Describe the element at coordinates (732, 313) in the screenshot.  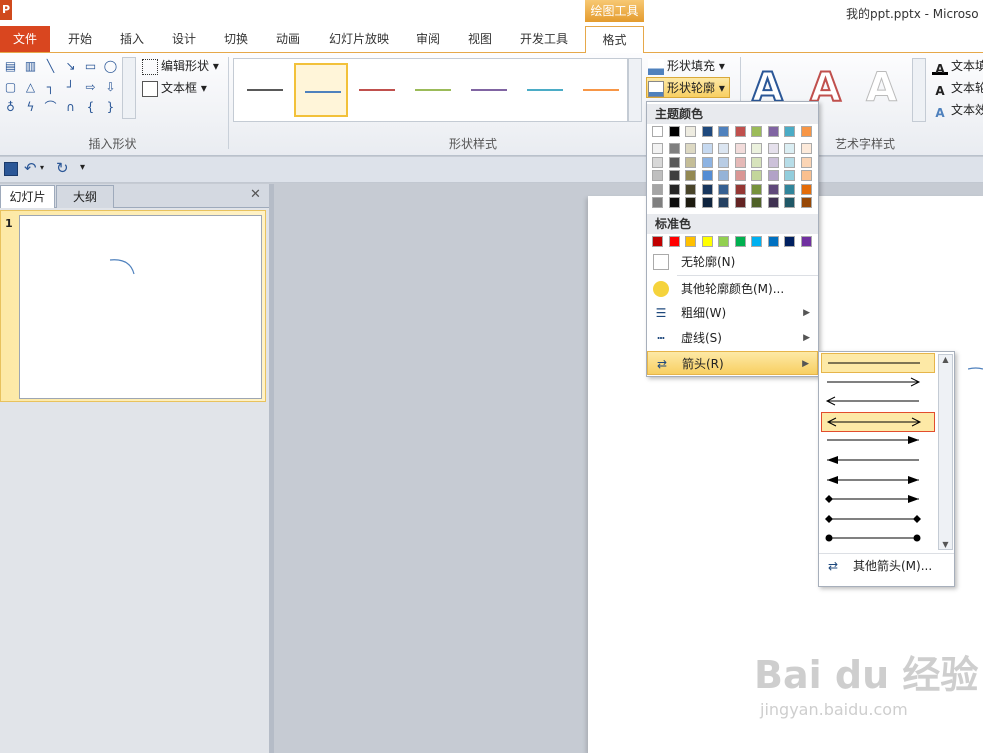
I see `weight-item: ☰ 粗细(W) ▶` at that location.